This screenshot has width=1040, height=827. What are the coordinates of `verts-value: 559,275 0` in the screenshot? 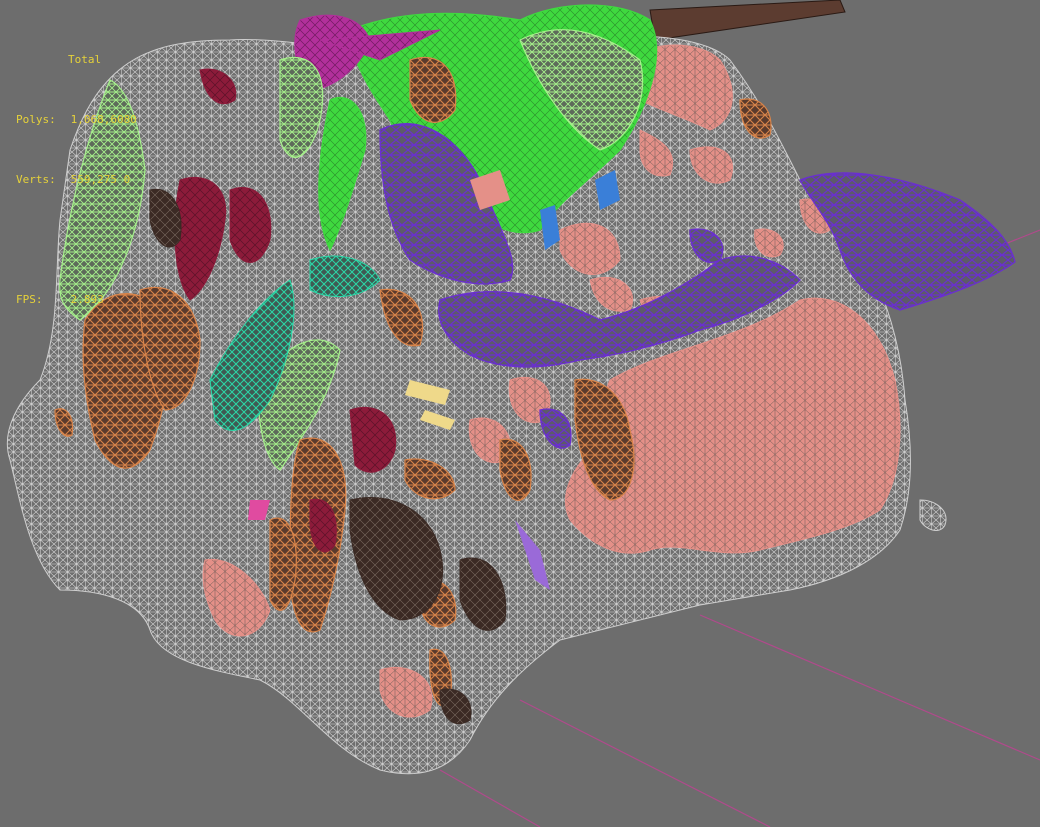 It's located at (100, 179).